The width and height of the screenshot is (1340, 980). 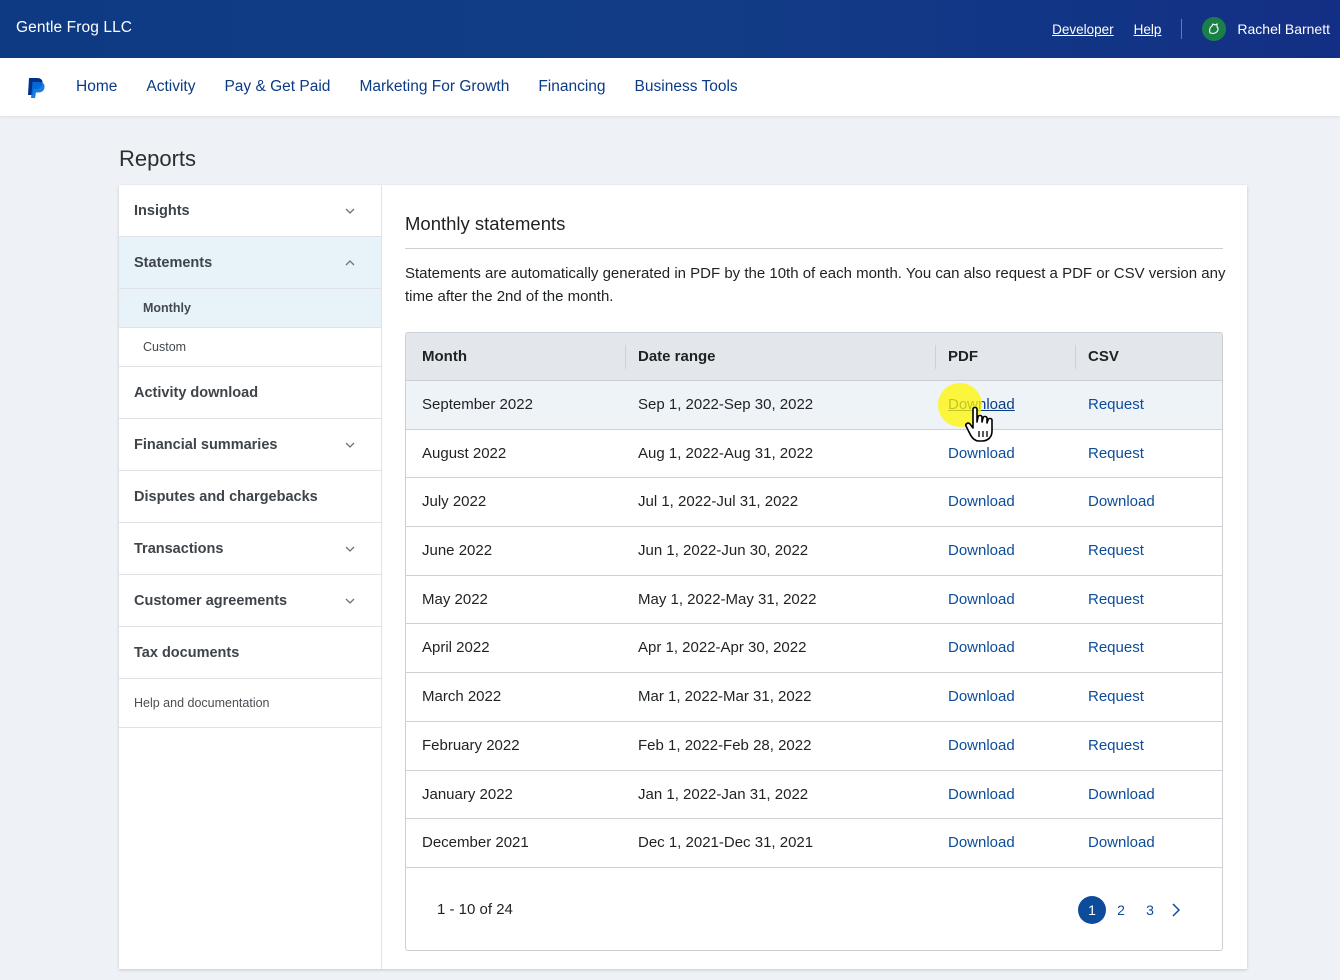 I want to click on page-1-button: 1, so click(x=1092, y=909).